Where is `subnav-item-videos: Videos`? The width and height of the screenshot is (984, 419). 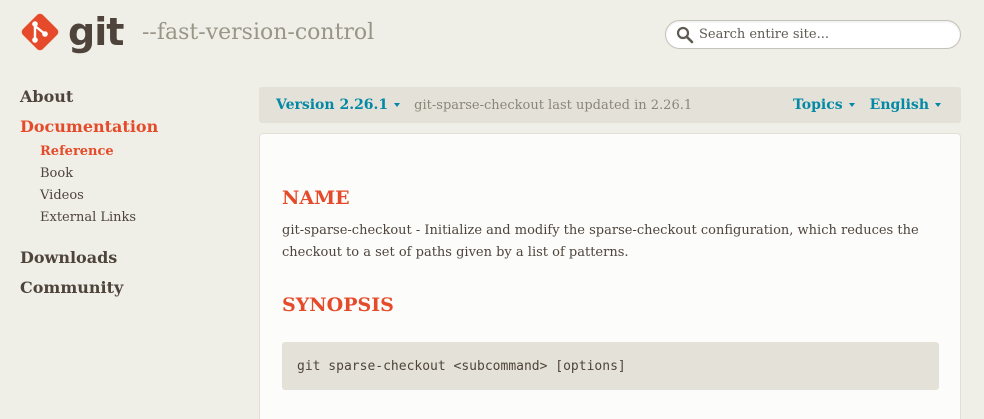 subnav-item-videos: Videos is located at coordinates (140, 196).